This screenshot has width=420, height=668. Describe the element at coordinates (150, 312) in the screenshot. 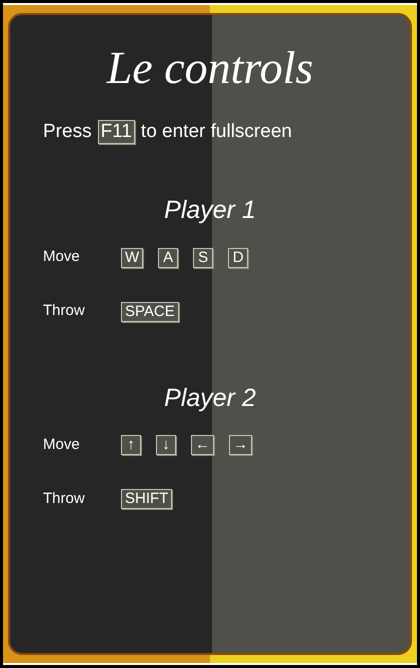

I see `key-label: SPACE` at that location.